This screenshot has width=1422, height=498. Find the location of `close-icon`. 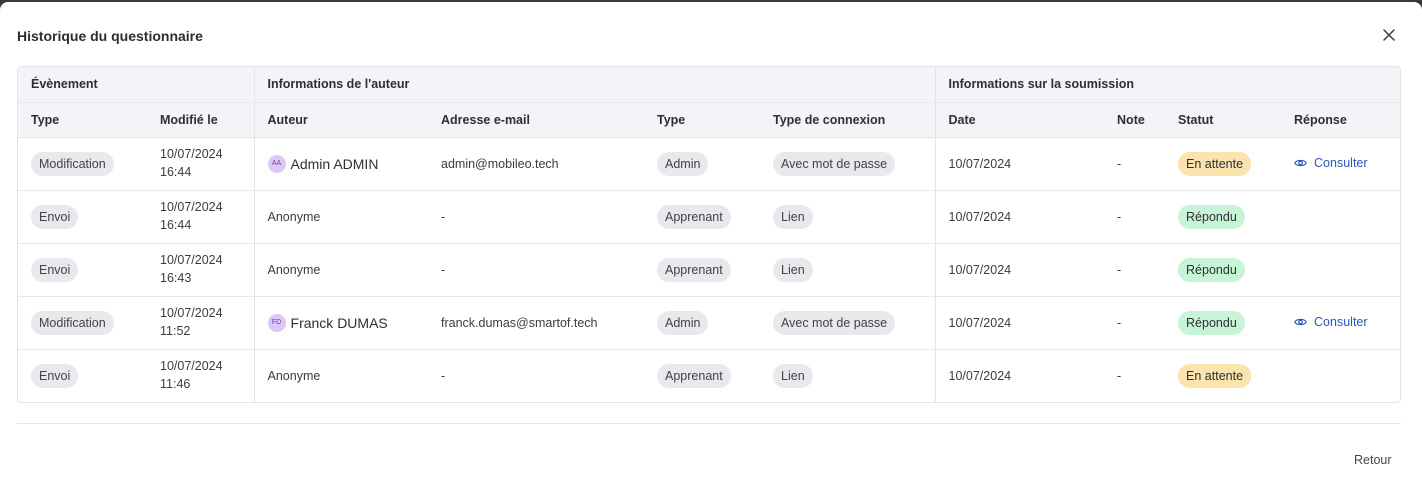

close-icon is located at coordinates (1389, 35).